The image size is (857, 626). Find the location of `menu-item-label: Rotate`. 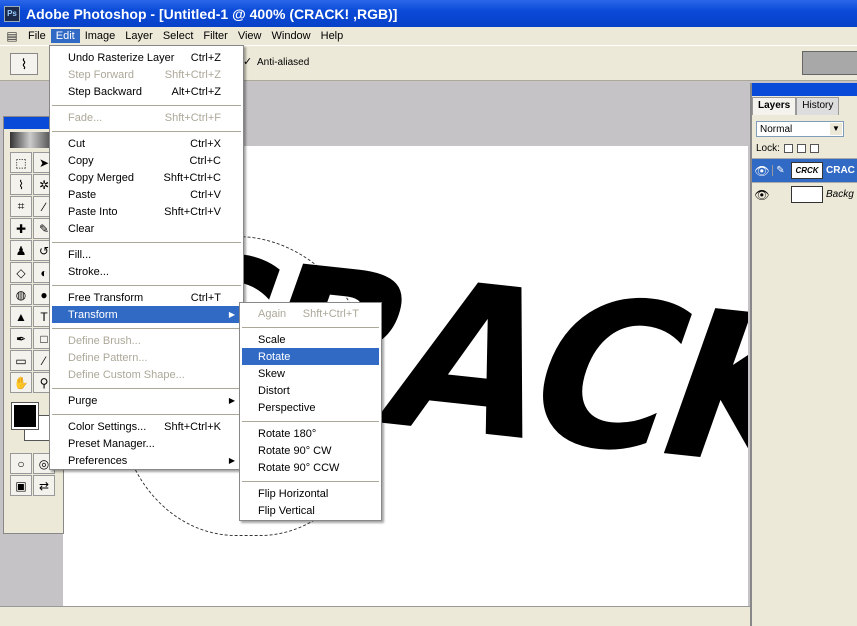

menu-item-label: Rotate is located at coordinates (274, 356).